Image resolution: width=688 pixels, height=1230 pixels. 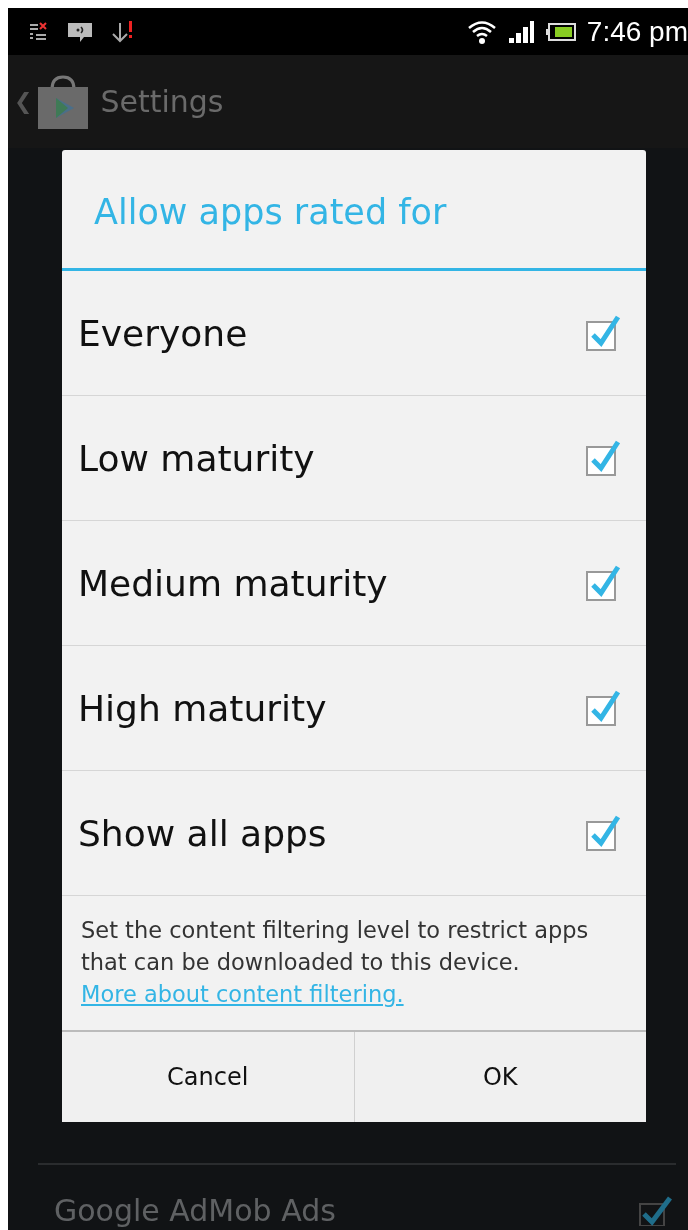 I want to click on rating-option: Show all apps, so click(x=354, y=833).